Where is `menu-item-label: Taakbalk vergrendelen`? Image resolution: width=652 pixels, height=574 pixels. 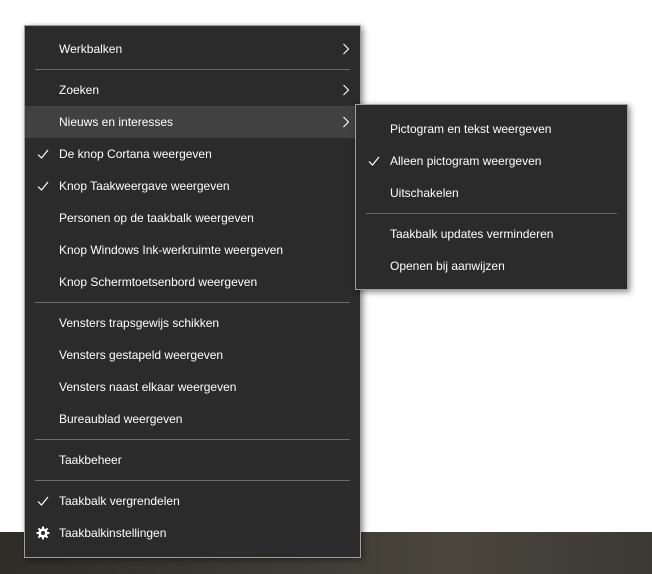 menu-item-label: Taakbalk vergrendelen is located at coordinates (119, 501).